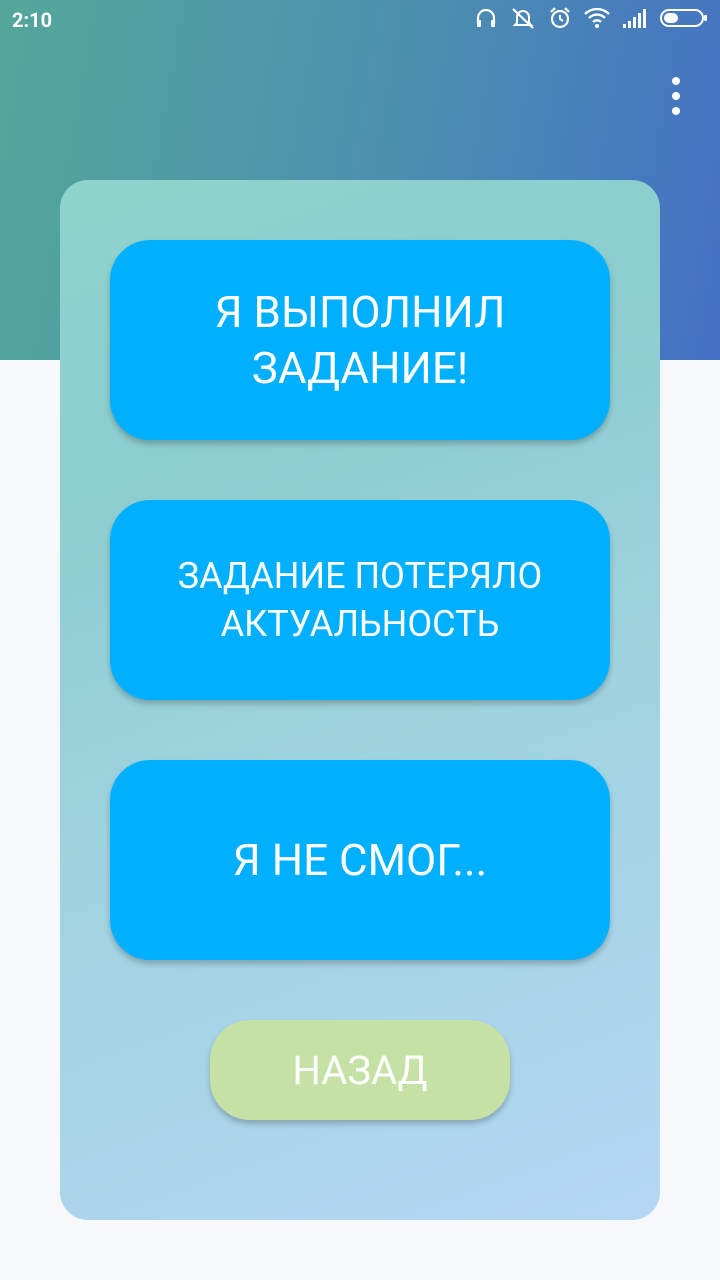 The height and width of the screenshot is (1280, 720). Describe the element at coordinates (597, 17) in the screenshot. I see `wifi-icon` at that location.